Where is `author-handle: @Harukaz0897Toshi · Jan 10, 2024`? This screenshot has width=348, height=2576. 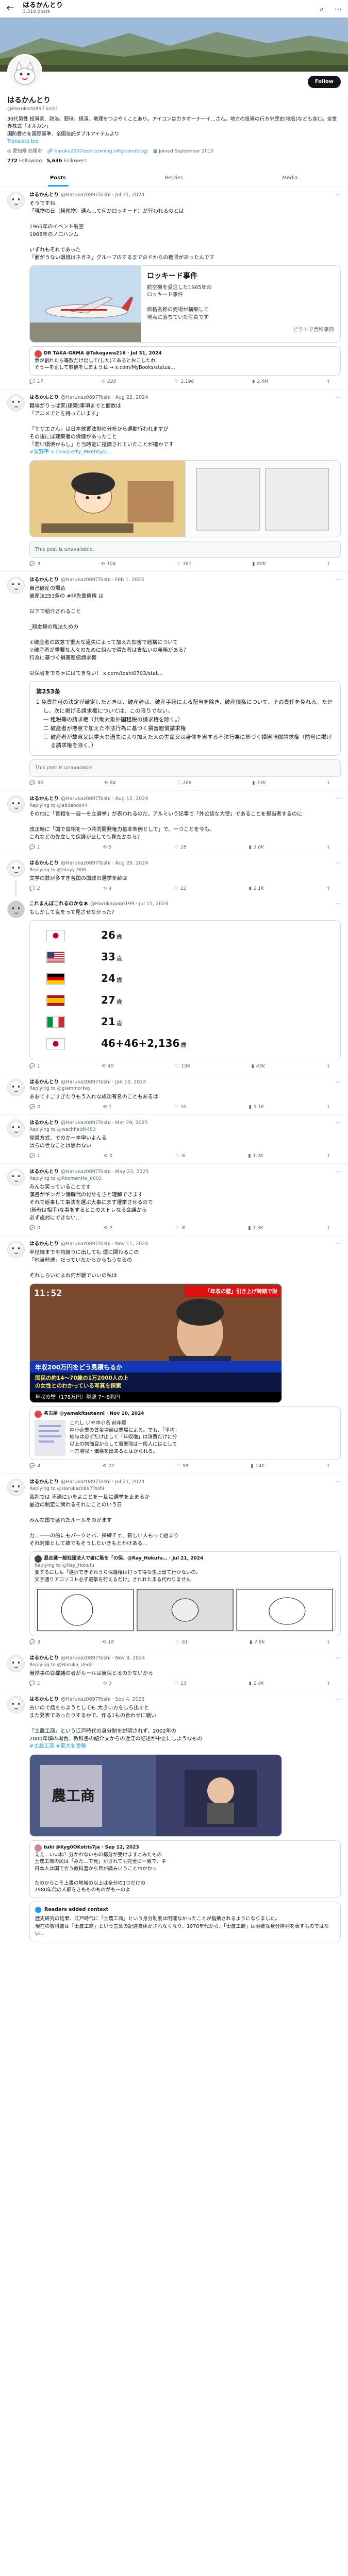 author-handle: @Harukaz0897Toshi · Jan 10, 2024 is located at coordinates (103, 1082).